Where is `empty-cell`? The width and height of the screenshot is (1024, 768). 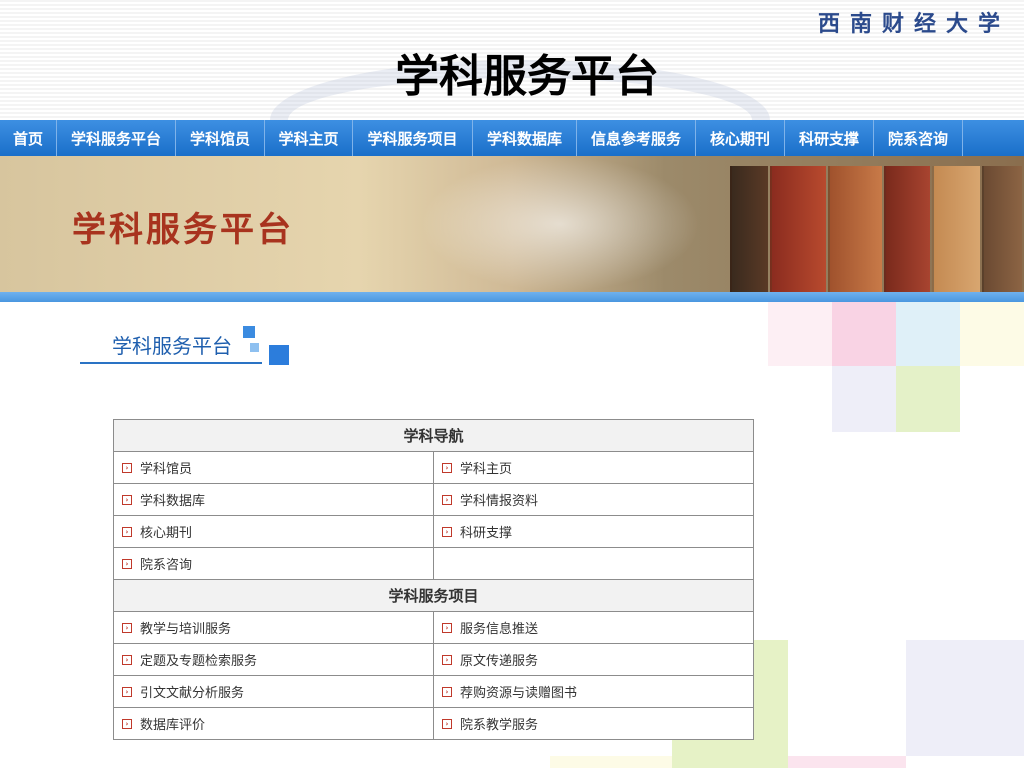
empty-cell is located at coordinates (593, 563).